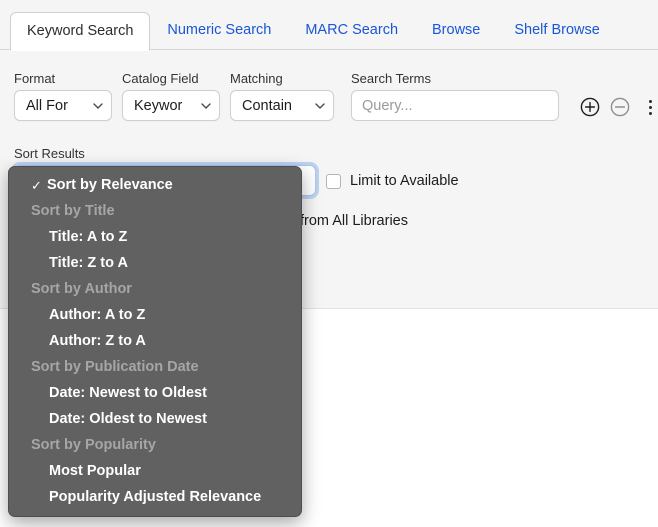 This screenshot has width=658, height=527. I want to click on format-field: Format All For, so click(63, 96).